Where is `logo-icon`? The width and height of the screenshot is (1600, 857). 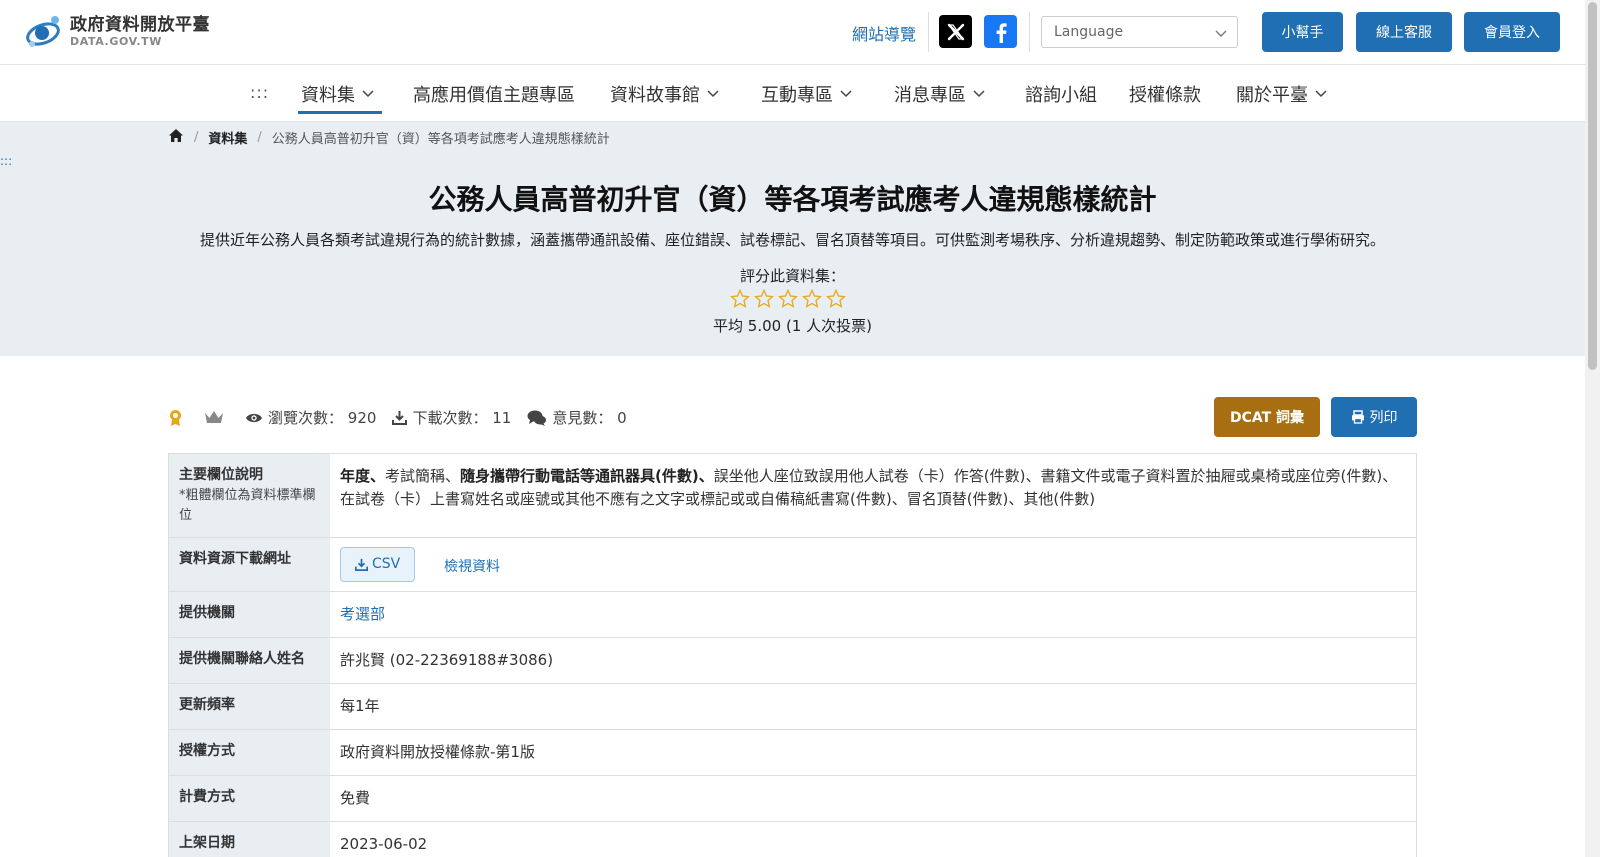 logo-icon is located at coordinates (44, 31).